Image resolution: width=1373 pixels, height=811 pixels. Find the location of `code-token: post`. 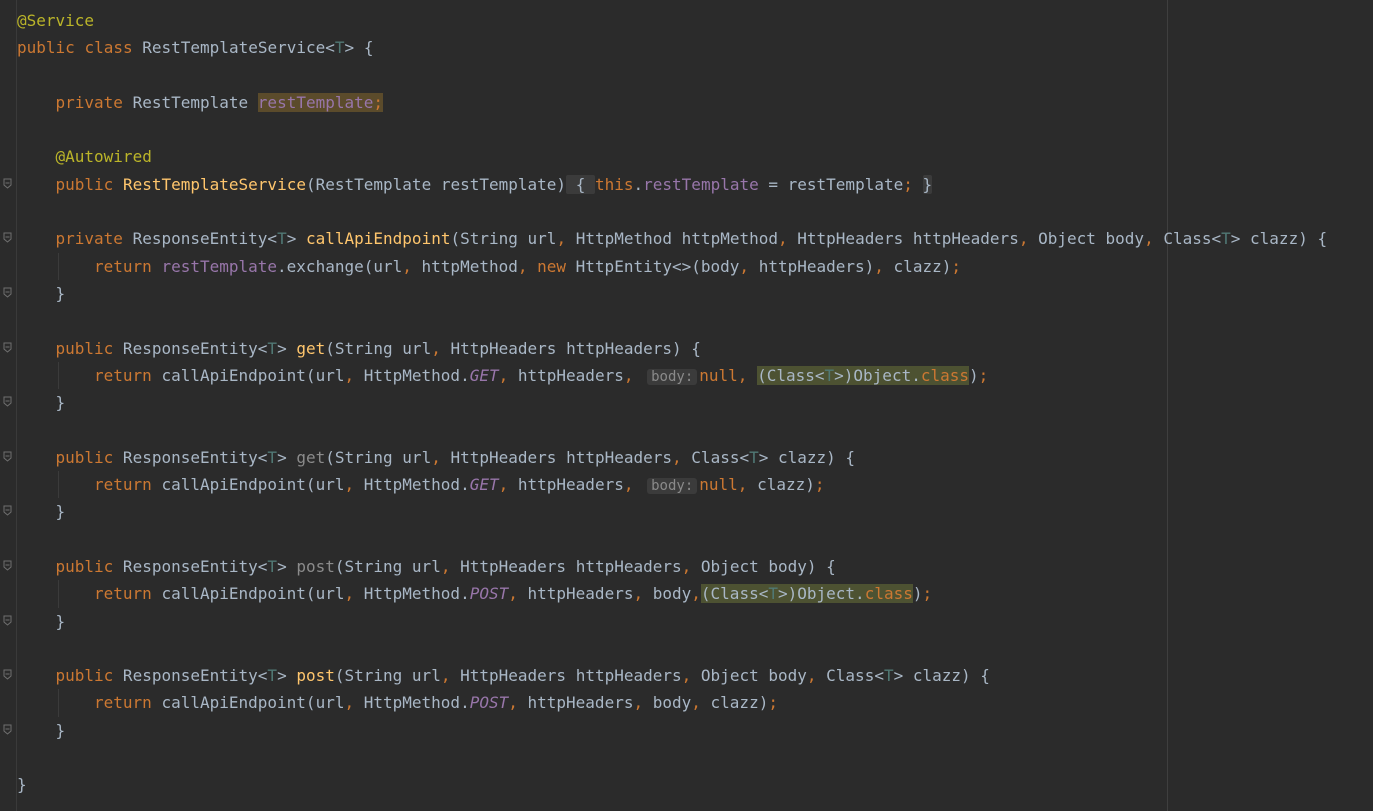

code-token: post is located at coordinates (315, 566).